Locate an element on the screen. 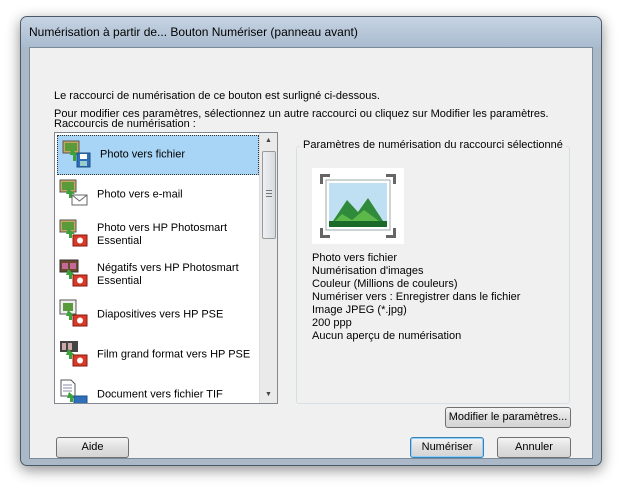 This screenshot has width=640, height=488. list-item-label: Photo vers fichier is located at coordinates (142, 154).